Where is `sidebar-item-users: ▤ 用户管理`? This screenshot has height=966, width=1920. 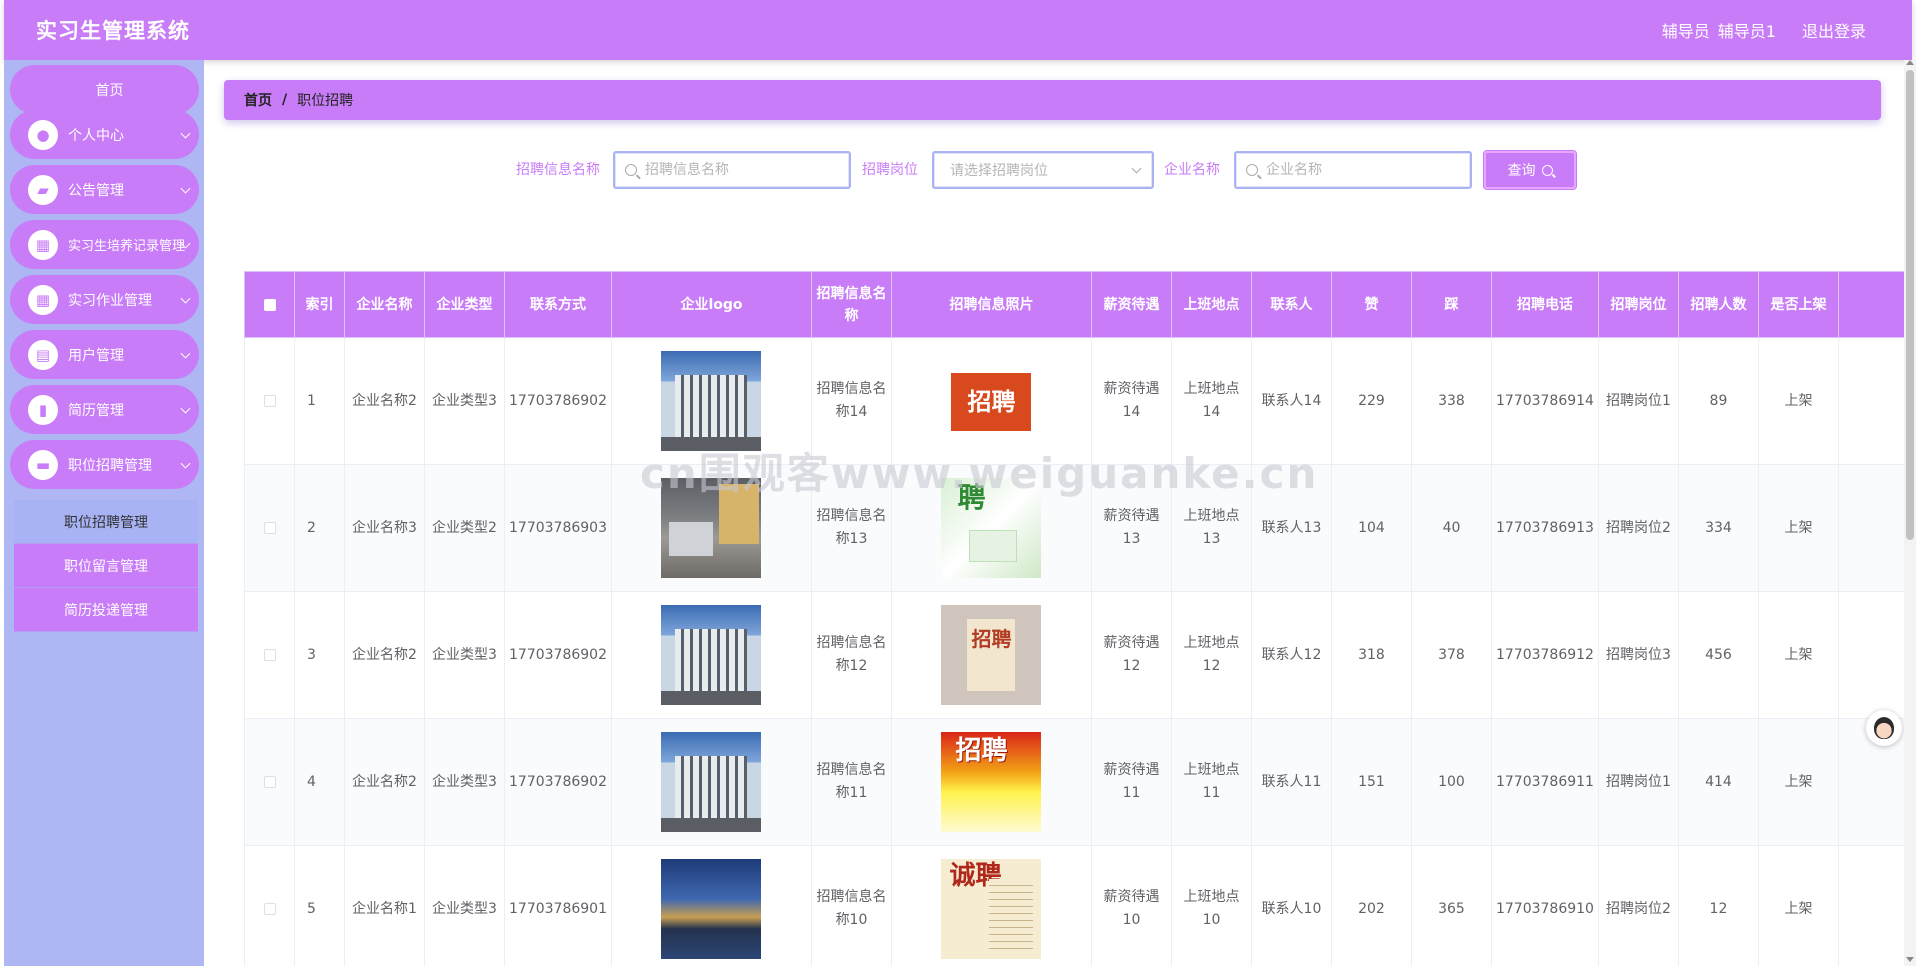 sidebar-item-users: ▤ 用户管理 is located at coordinates (104, 354).